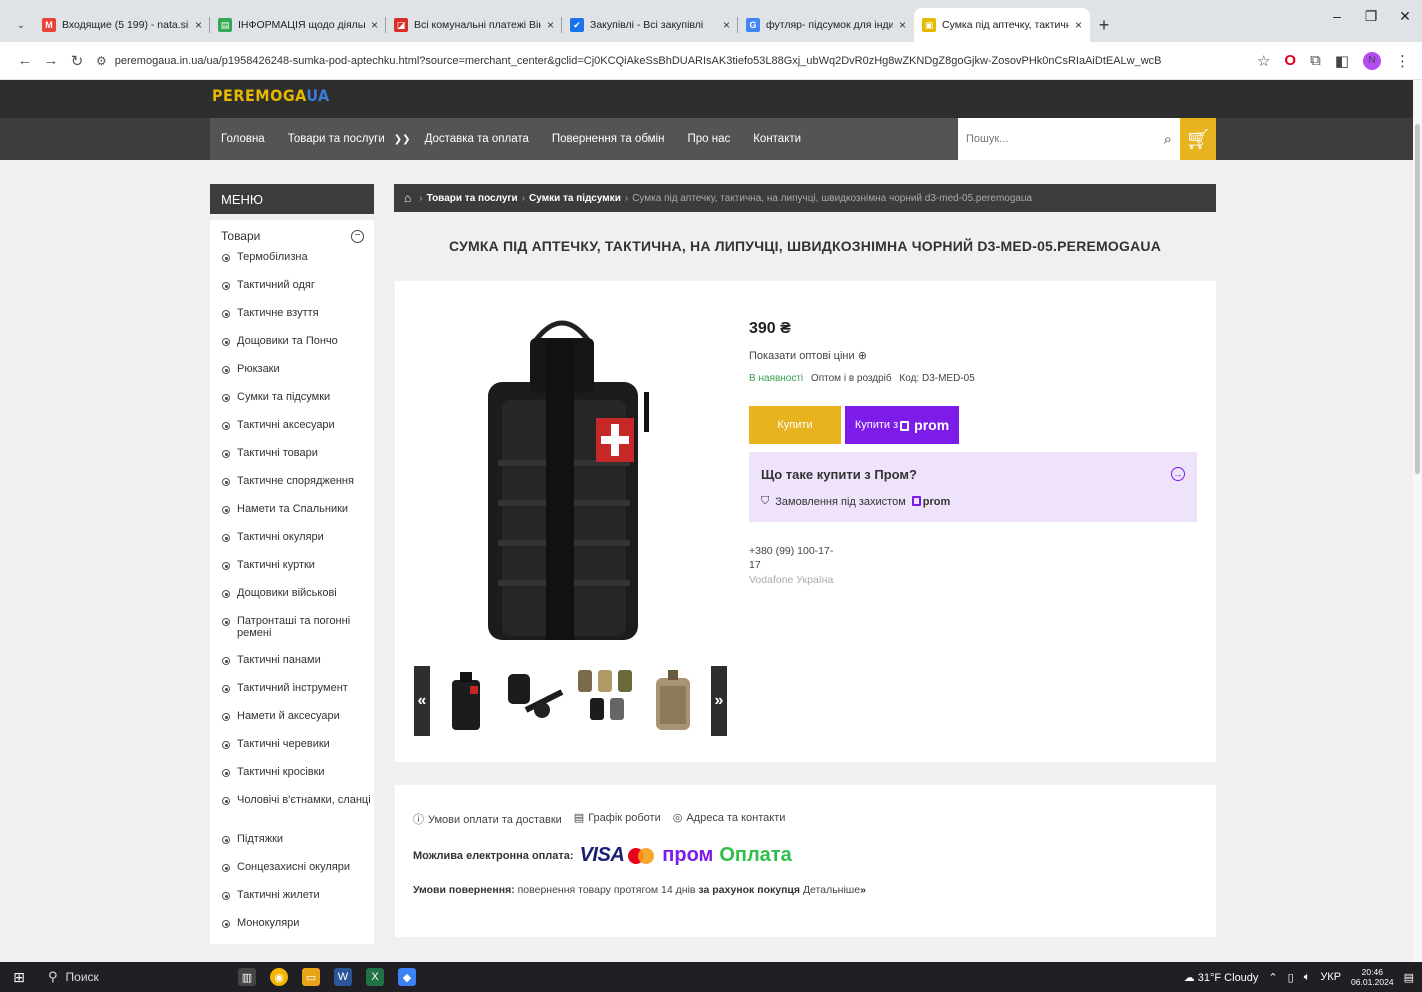 The width and height of the screenshot is (1422, 992). I want to click on app-icon: ◆, so click(407, 977).